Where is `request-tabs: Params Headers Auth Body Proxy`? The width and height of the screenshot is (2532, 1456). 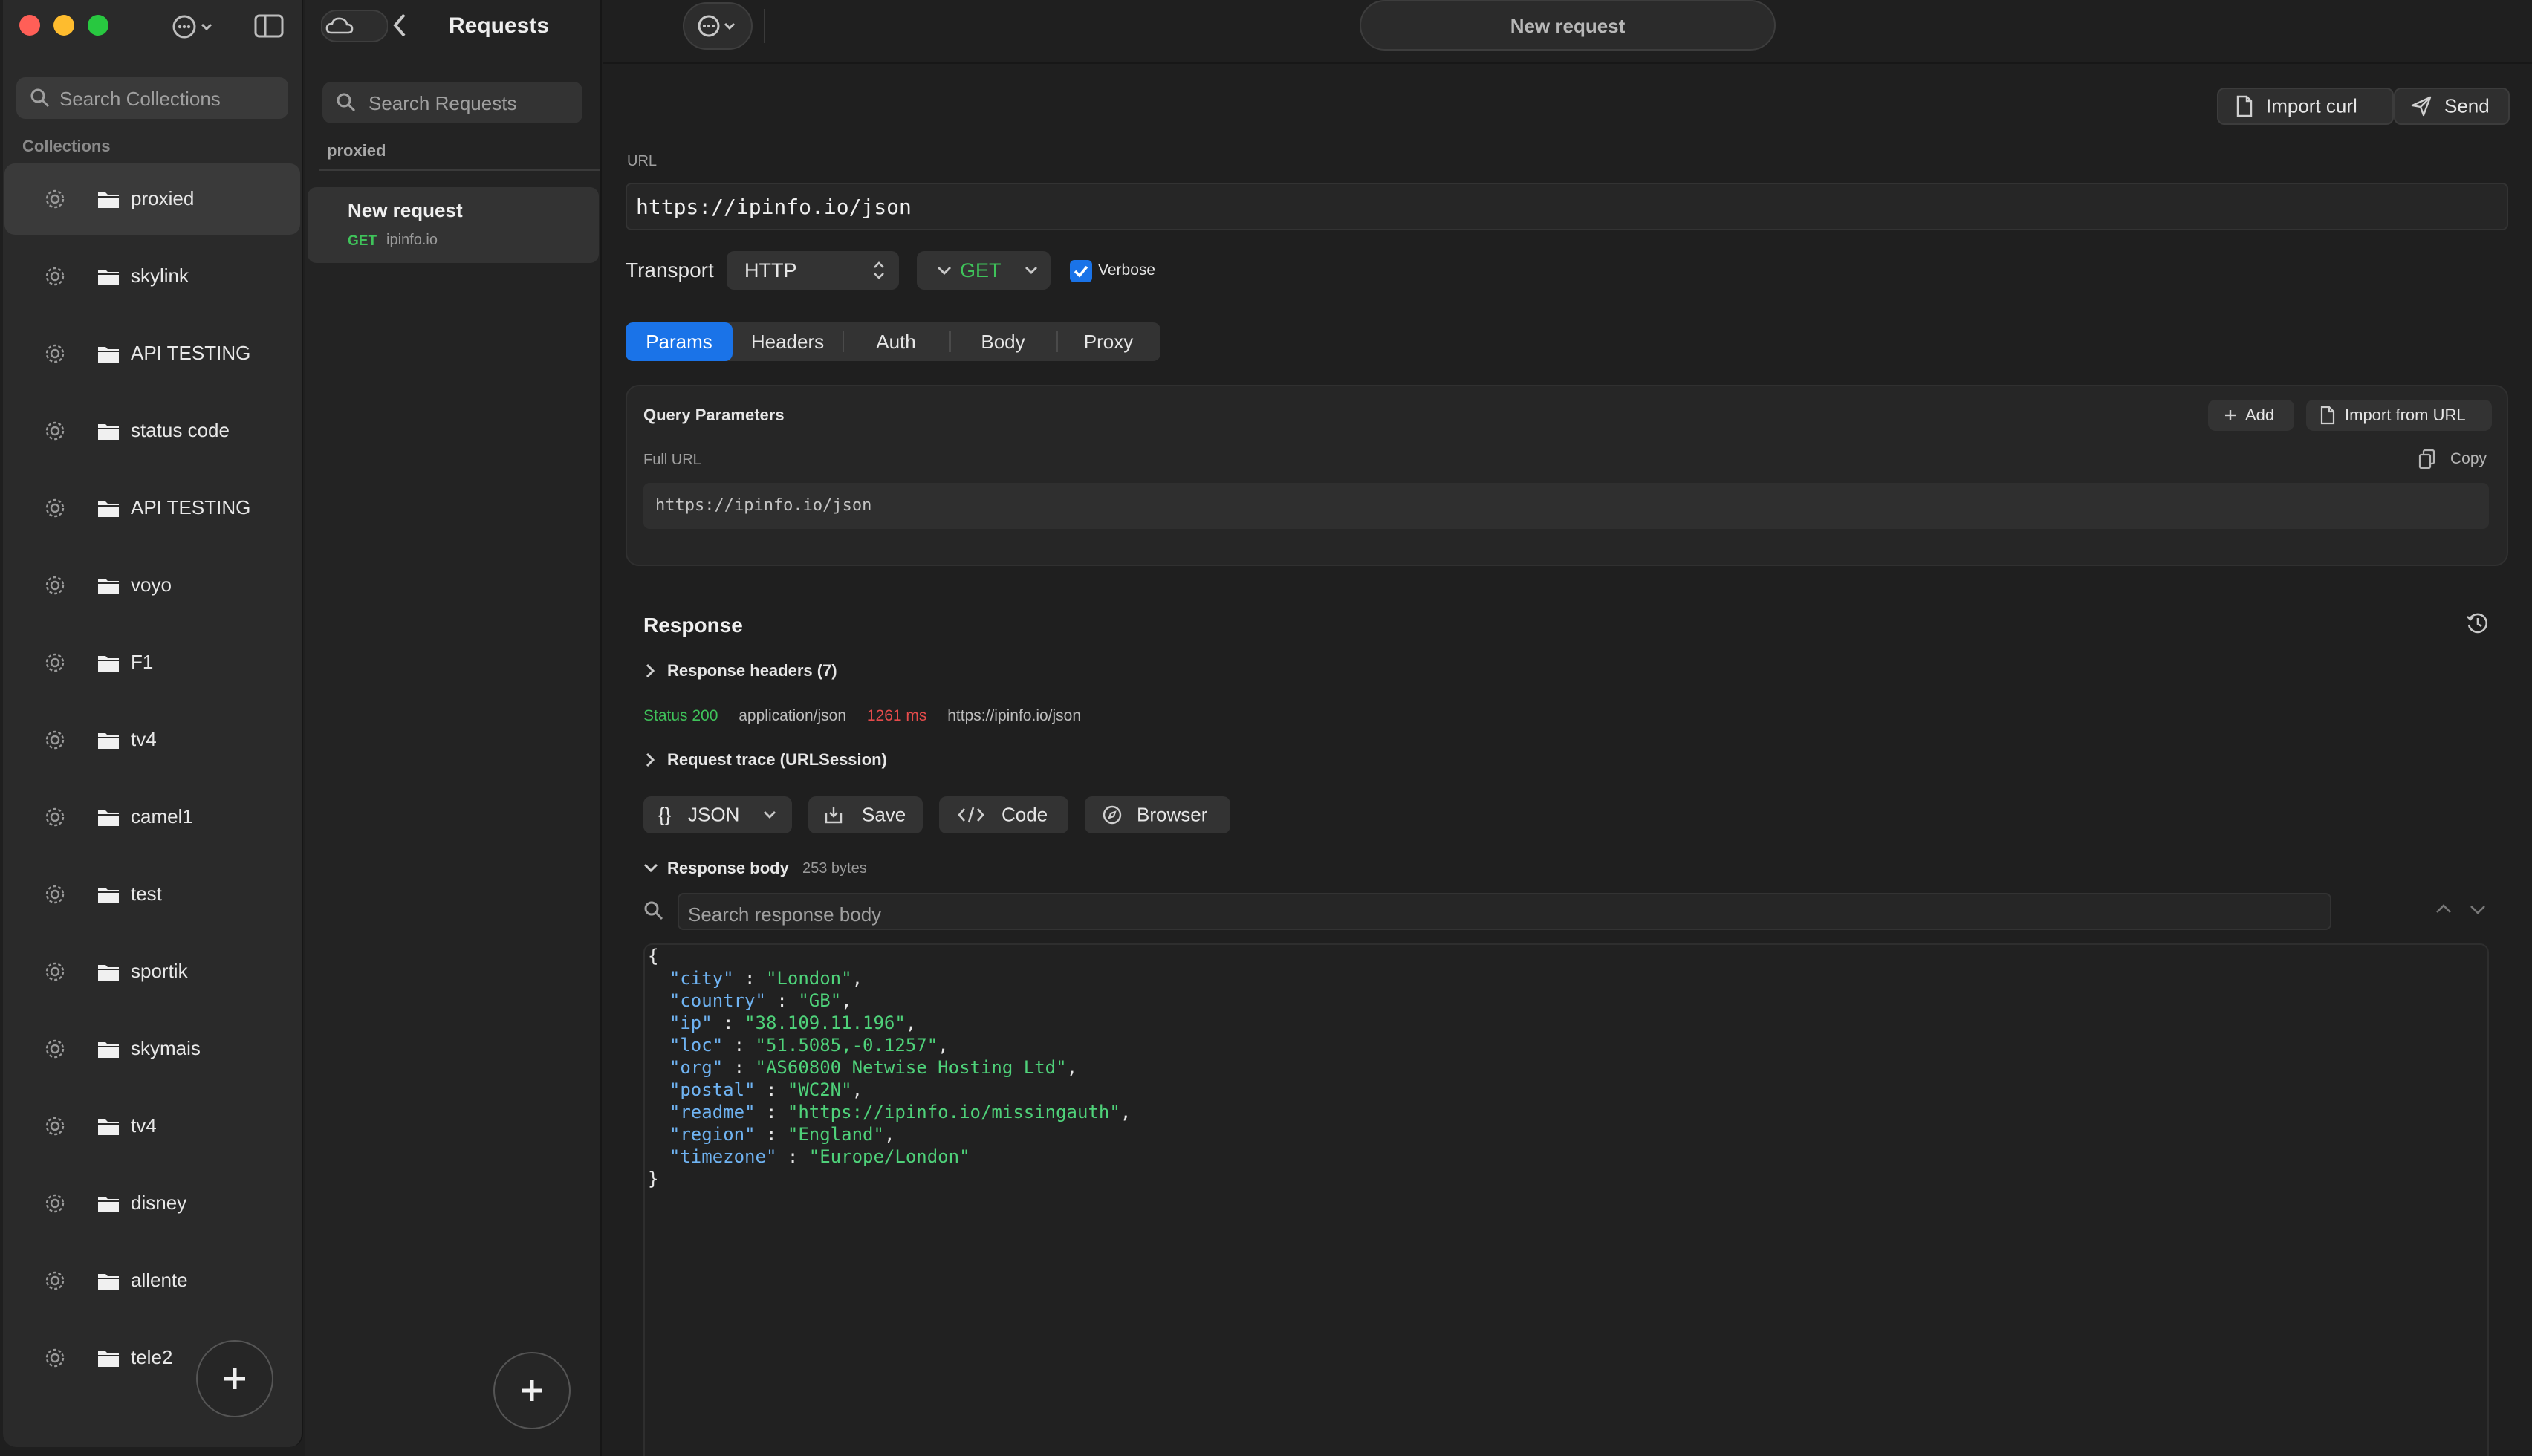
request-tabs: Params Headers Auth Body Proxy is located at coordinates (893, 342).